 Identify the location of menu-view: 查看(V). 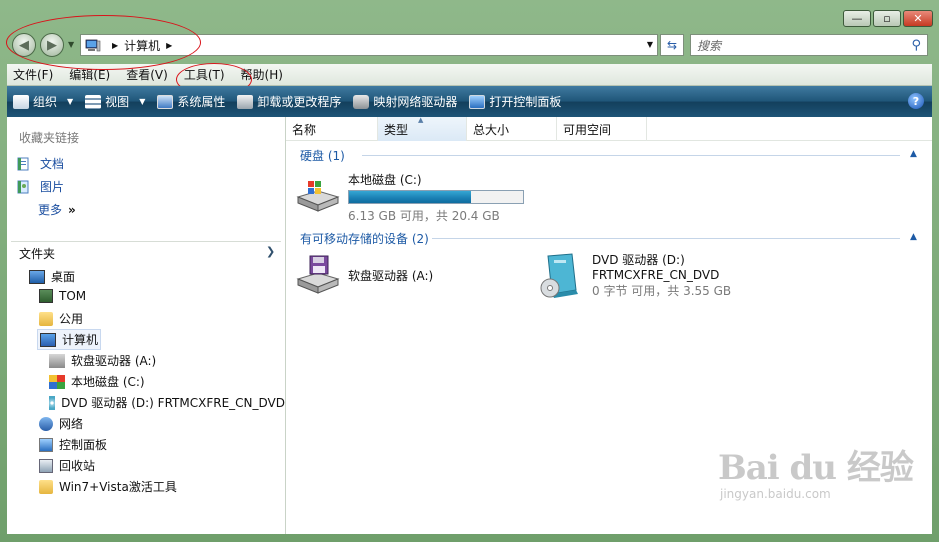
(147, 74).